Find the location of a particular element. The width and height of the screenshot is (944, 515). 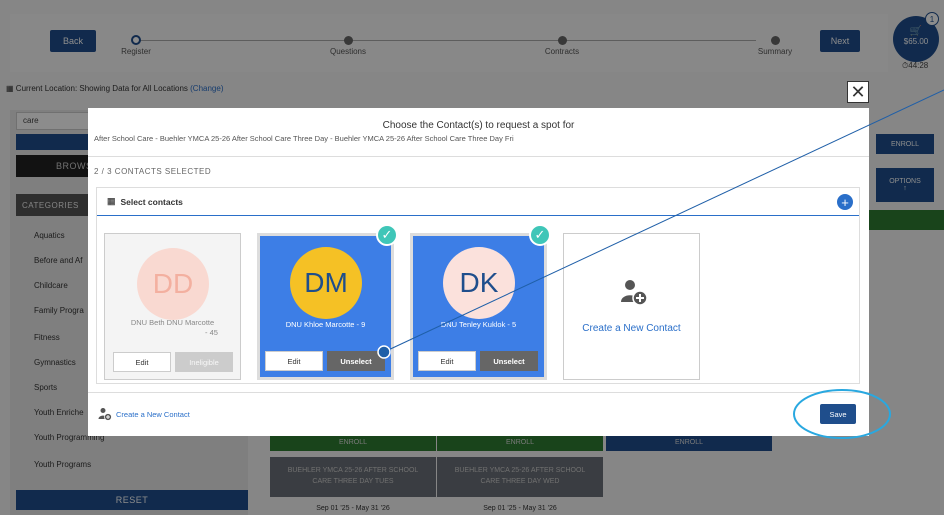

avatar: DK is located at coordinates (479, 283).